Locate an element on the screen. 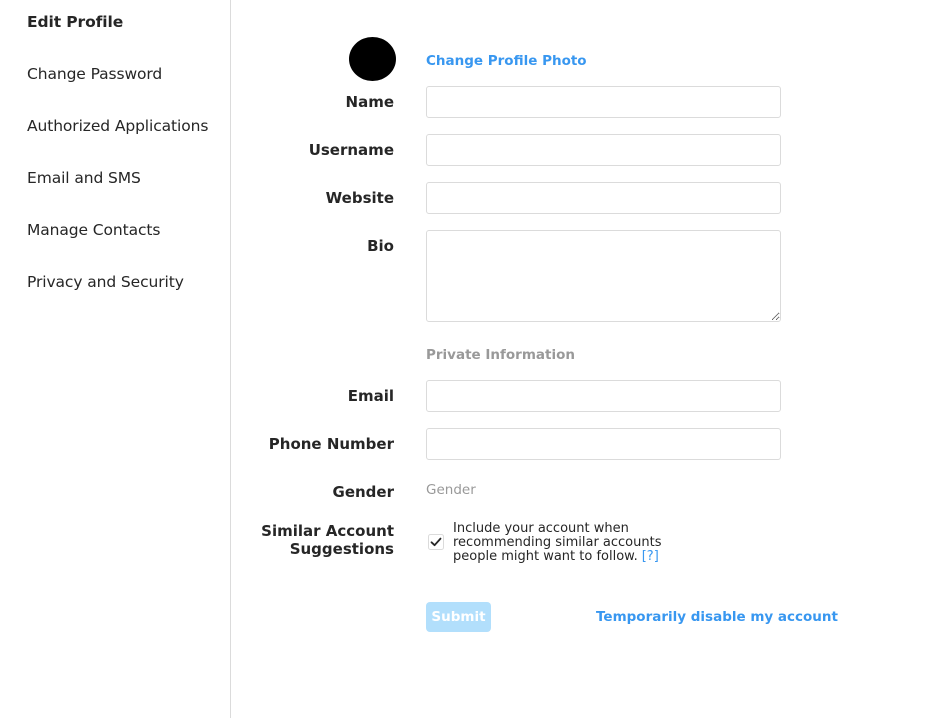 The width and height of the screenshot is (926, 718). disable-account-link: Temporarily disable my account is located at coordinates (717, 617).